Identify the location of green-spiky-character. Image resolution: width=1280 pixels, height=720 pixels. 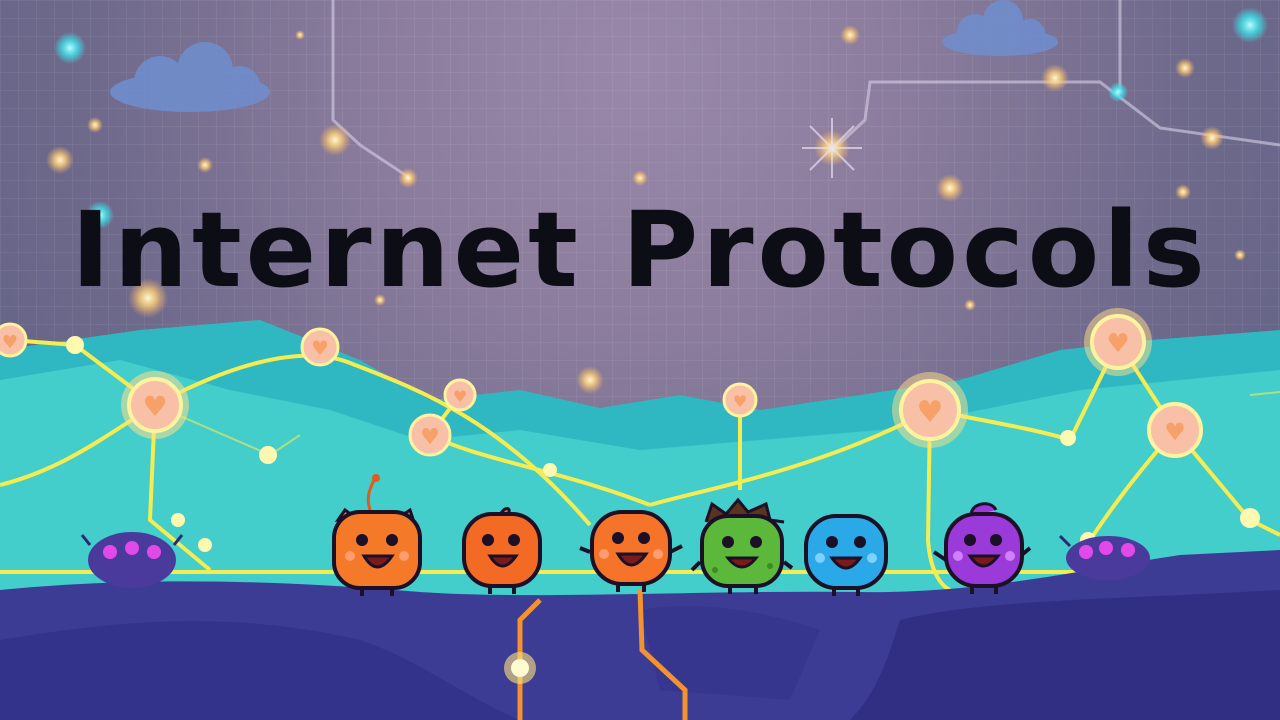
(742, 545).